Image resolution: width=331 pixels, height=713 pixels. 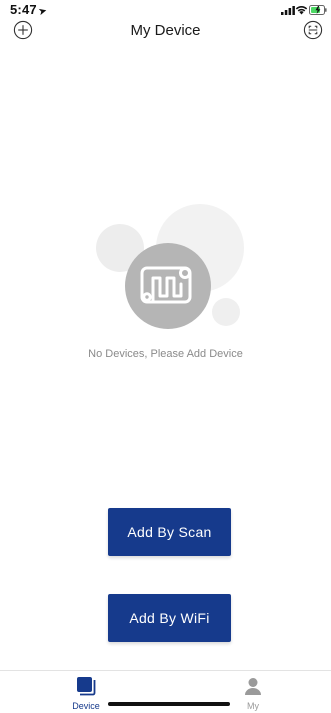 What do you see at coordinates (165, 9) in the screenshot?
I see `status-bar: 5:47➤` at bounding box center [165, 9].